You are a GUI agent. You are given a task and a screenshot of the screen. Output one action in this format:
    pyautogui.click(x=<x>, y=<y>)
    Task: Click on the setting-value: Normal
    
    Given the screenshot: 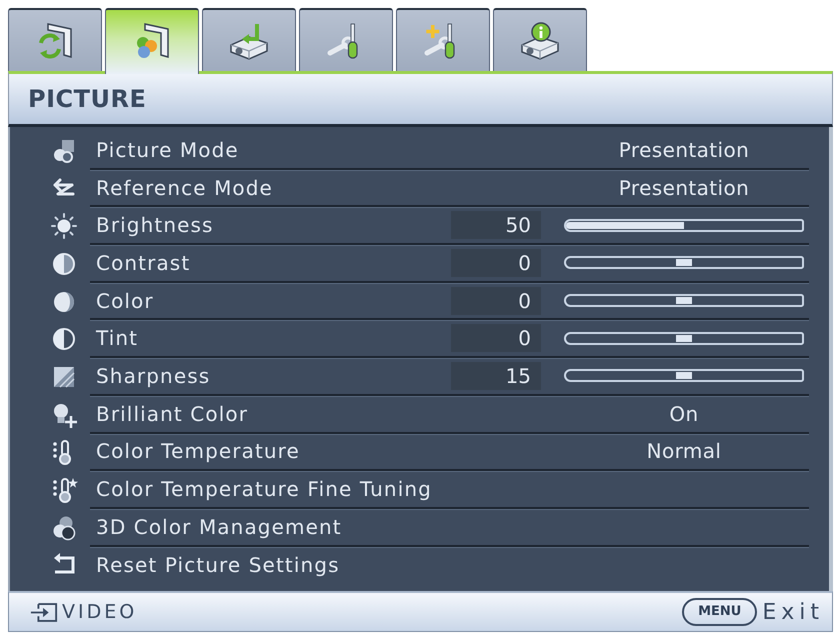 What is the action you would take?
    pyautogui.click(x=684, y=451)
    